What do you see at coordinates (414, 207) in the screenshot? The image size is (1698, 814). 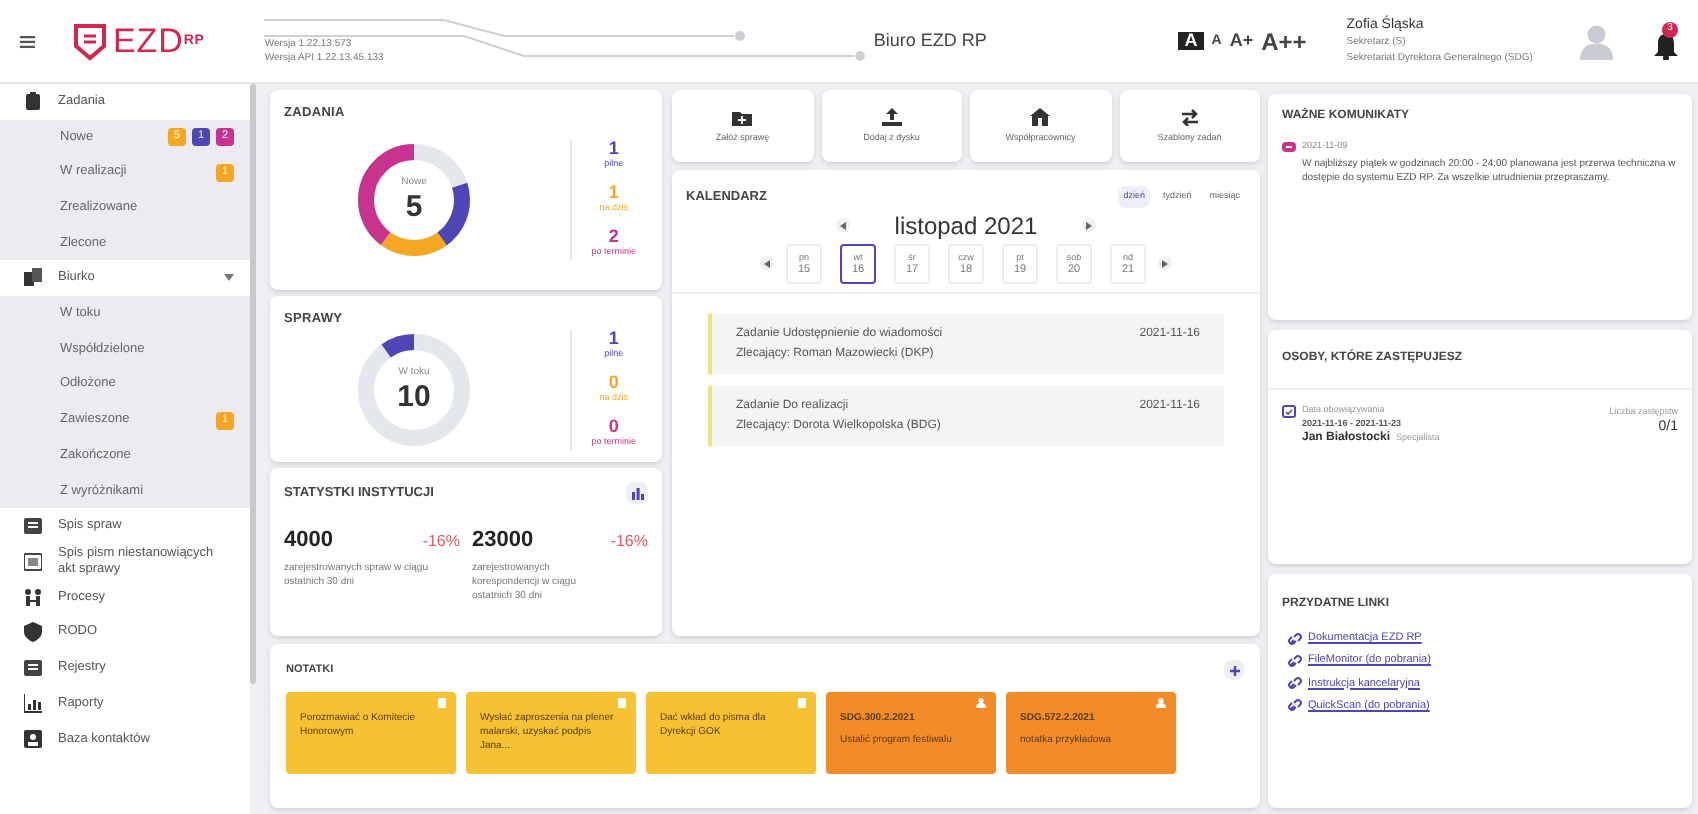 I see `chart-total: 5` at bounding box center [414, 207].